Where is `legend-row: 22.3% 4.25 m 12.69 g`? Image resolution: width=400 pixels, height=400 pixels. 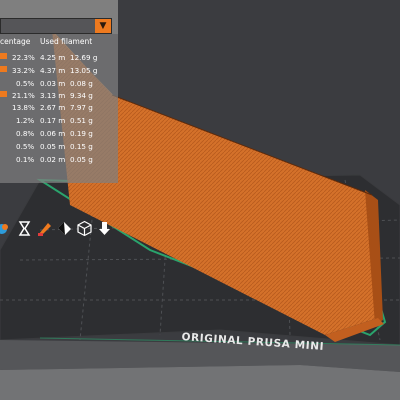 legend-row: 22.3% 4.25 m 12.69 g is located at coordinates (59, 58).